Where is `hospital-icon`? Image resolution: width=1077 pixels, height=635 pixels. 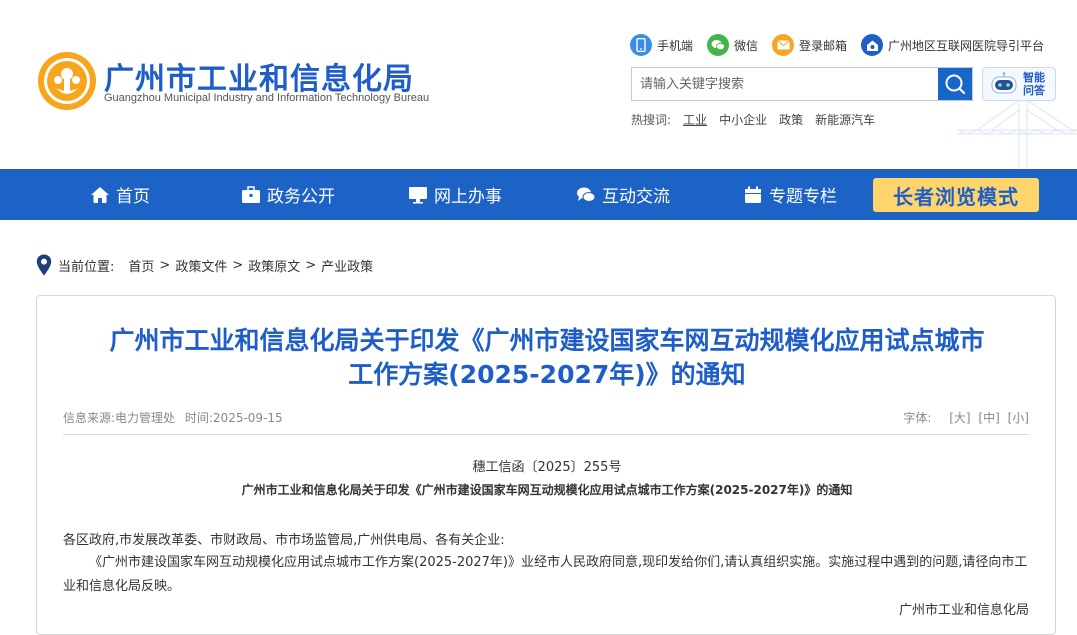 hospital-icon is located at coordinates (872, 45).